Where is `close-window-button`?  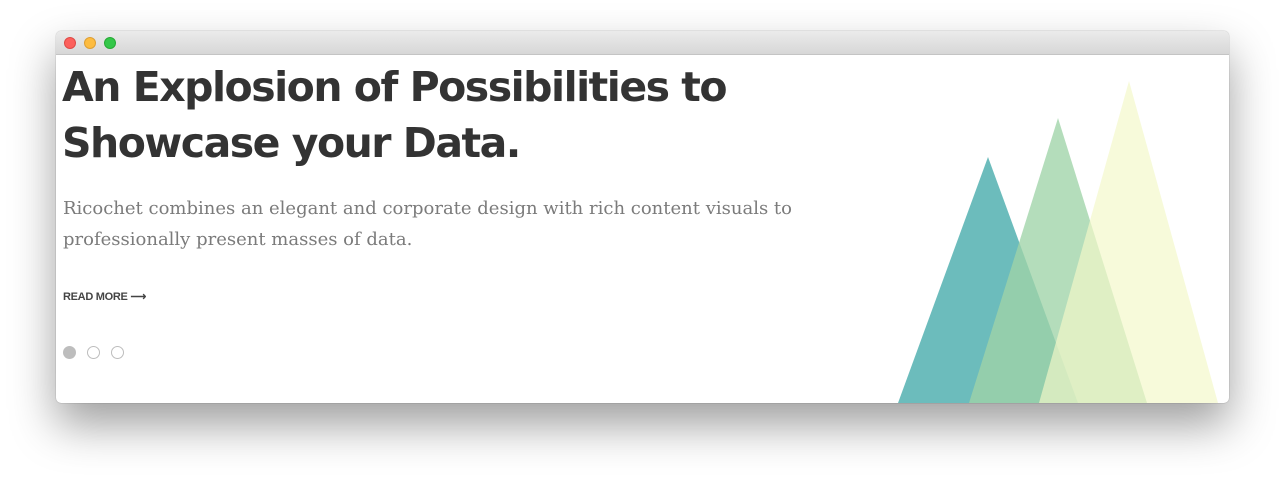 close-window-button is located at coordinates (70, 43).